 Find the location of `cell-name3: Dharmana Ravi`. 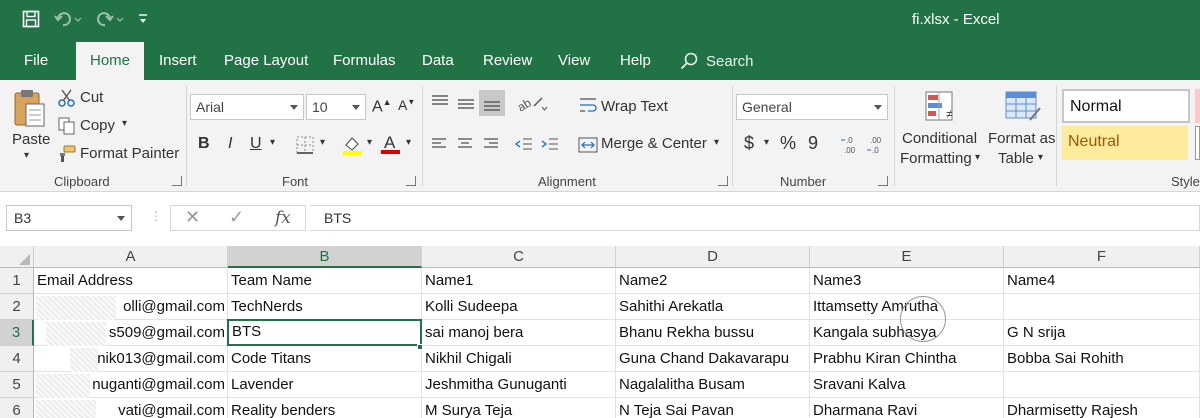

cell-name3: Dharmana Ravi is located at coordinates (907, 408).